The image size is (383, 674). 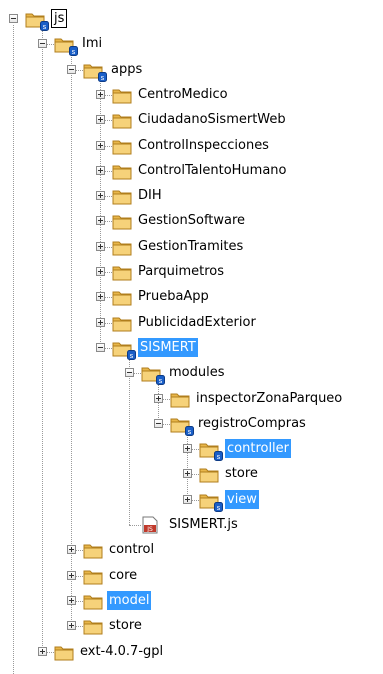 I want to click on tree-row: s js, so click(x=191, y=19).